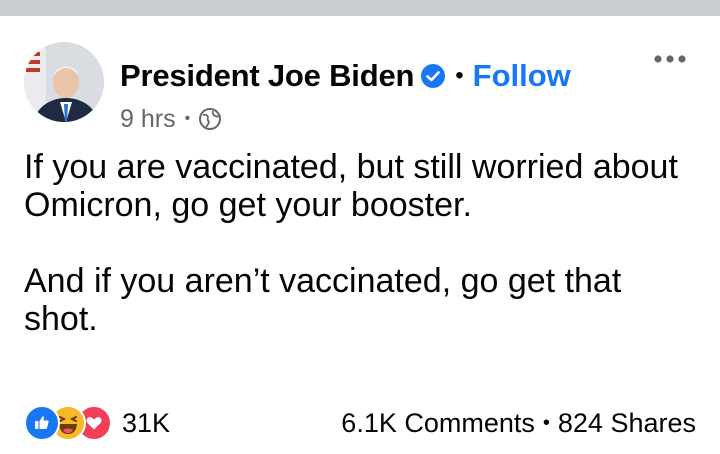 The image size is (720, 454). Describe the element at coordinates (360, 8) in the screenshot. I see `top-divider-strip` at that location.